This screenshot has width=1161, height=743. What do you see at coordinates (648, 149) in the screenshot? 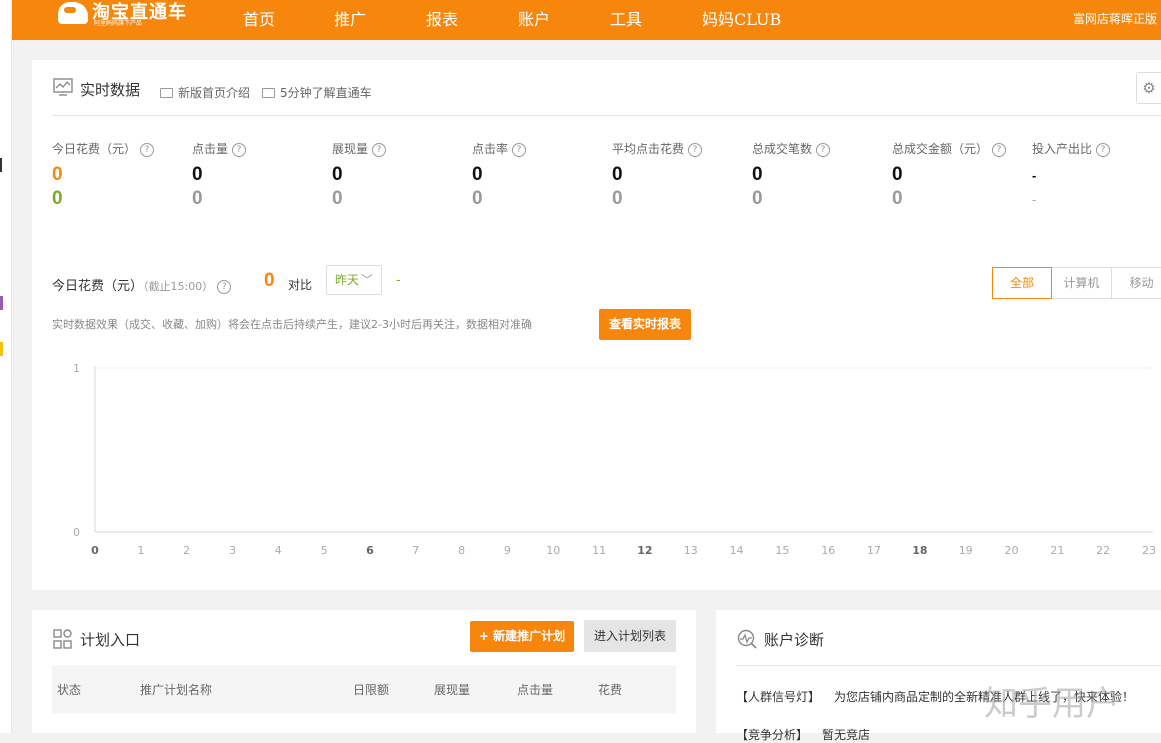
I see `metric-label-text: 平均点击花费` at bounding box center [648, 149].